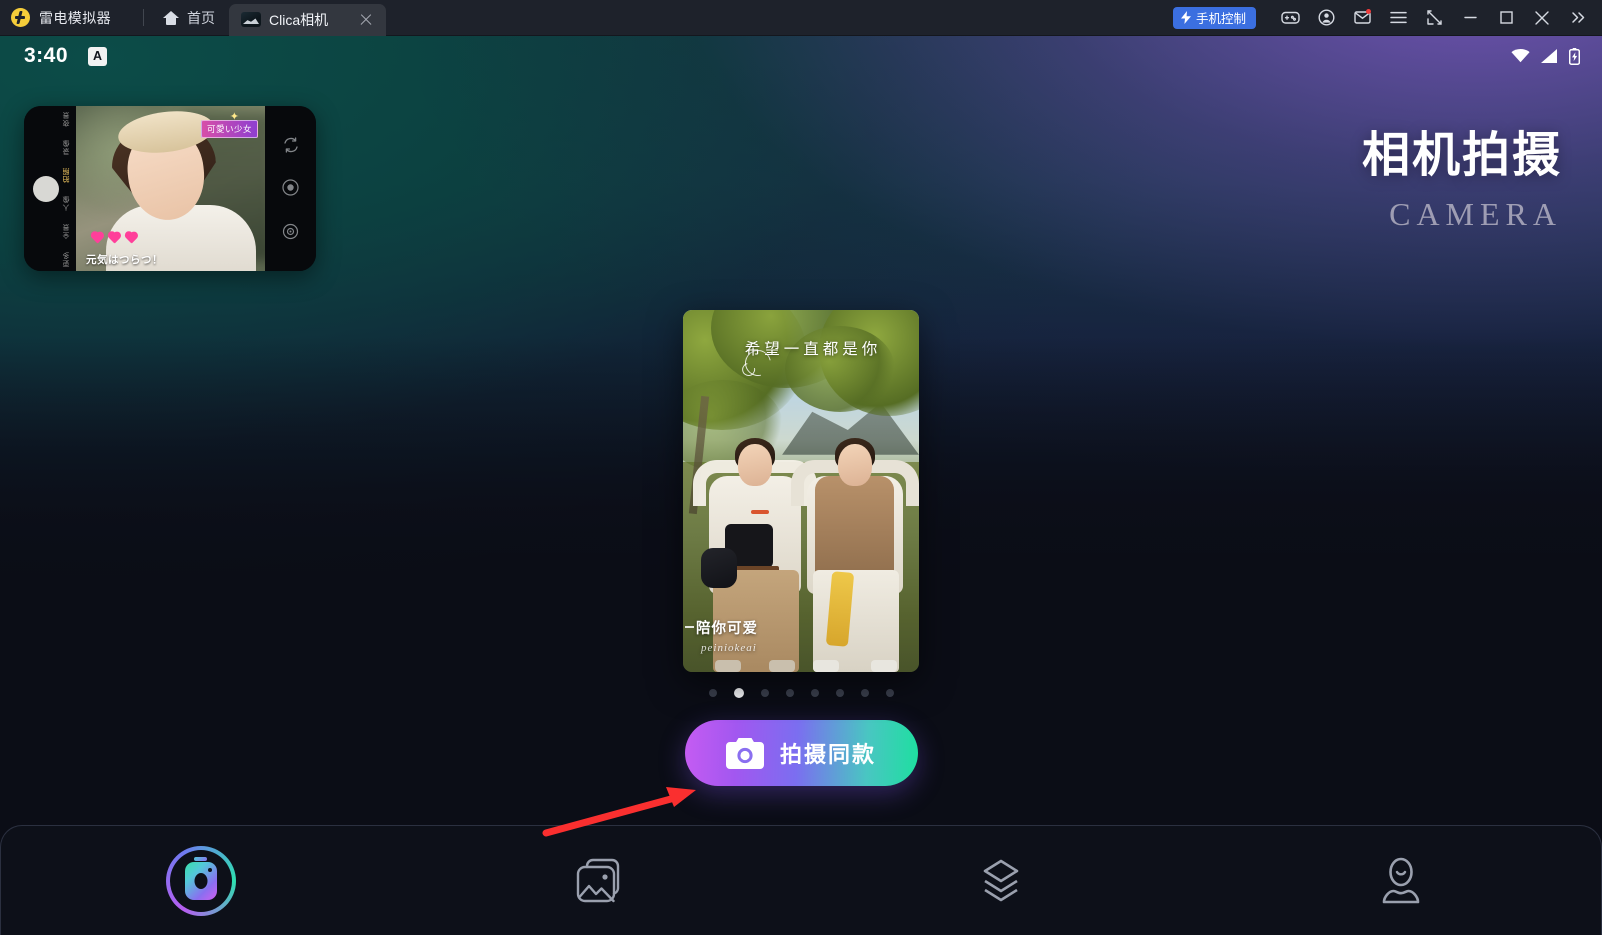 The image size is (1602, 935). I want to click on home-icon, so click(171, 17).